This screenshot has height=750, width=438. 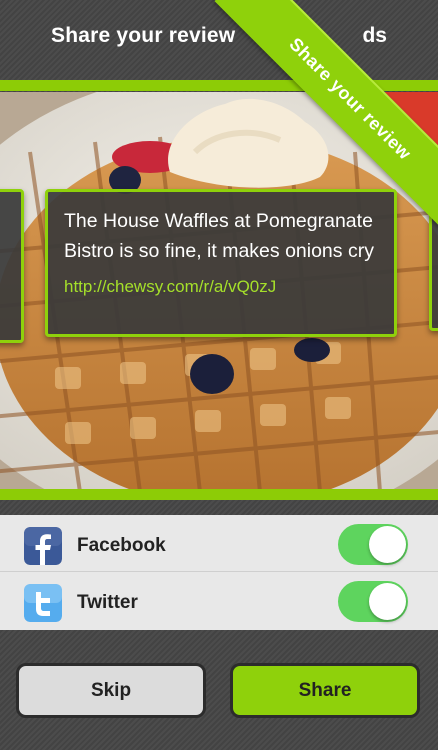 What do you see at coordinates (221, 287) in the screenshot?
I see `review-link: http://chewsy.com/r/a/vQ0zJ` at bounding box center [221, 287].